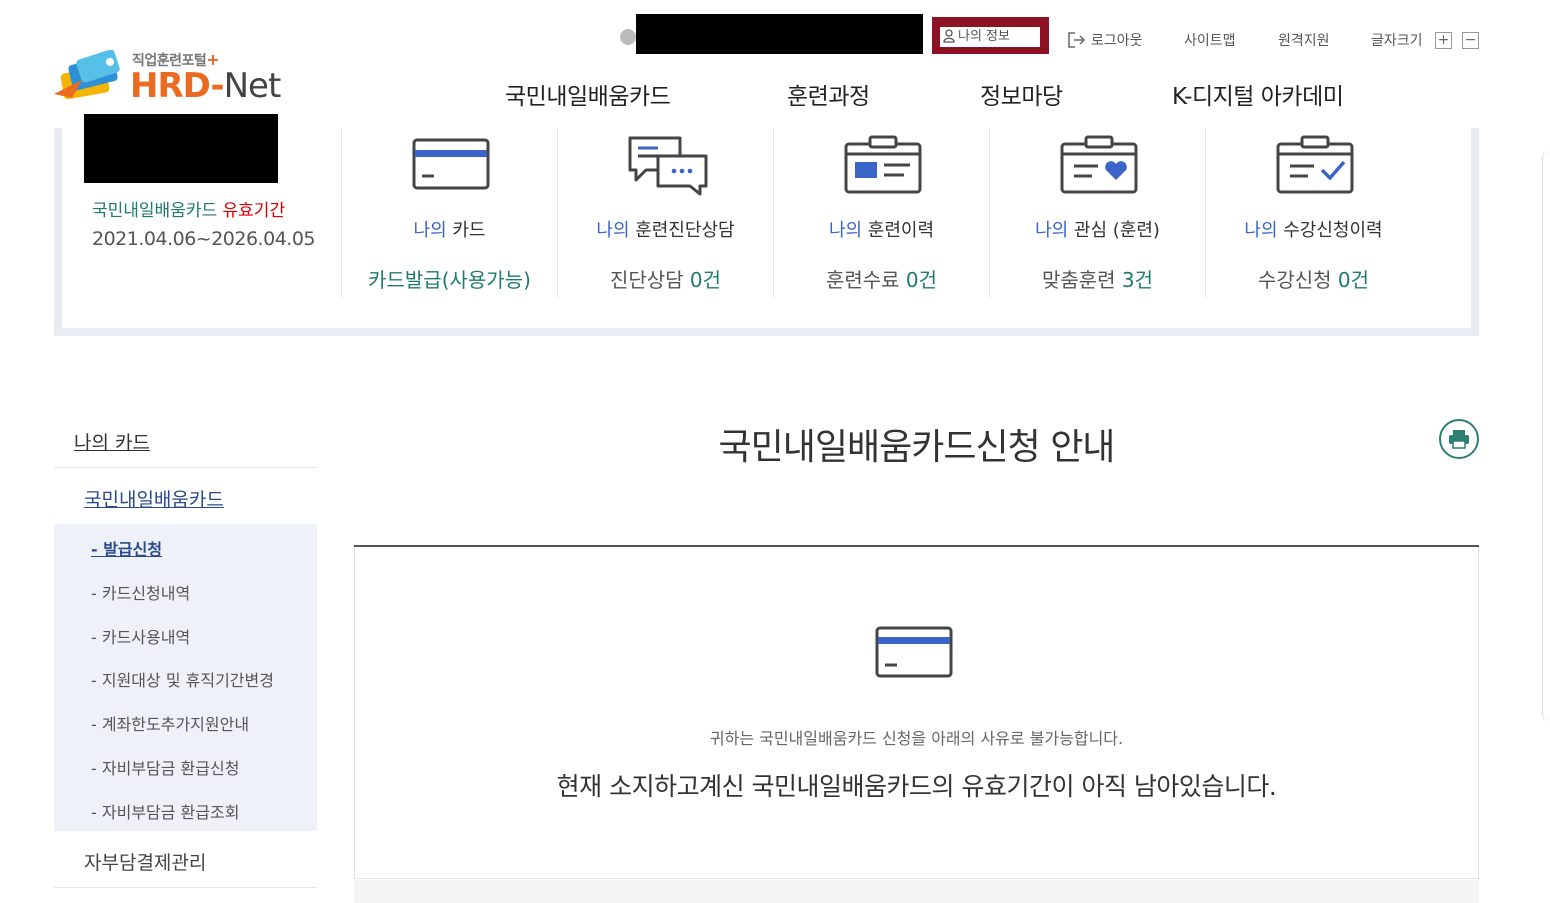 The height and width of the screenshot is (903, 1550). What do you see at coordinates (1117, 41) in the screenshot?
I see `logout-label: 로그아웃` at bounding box center [1117, 41].